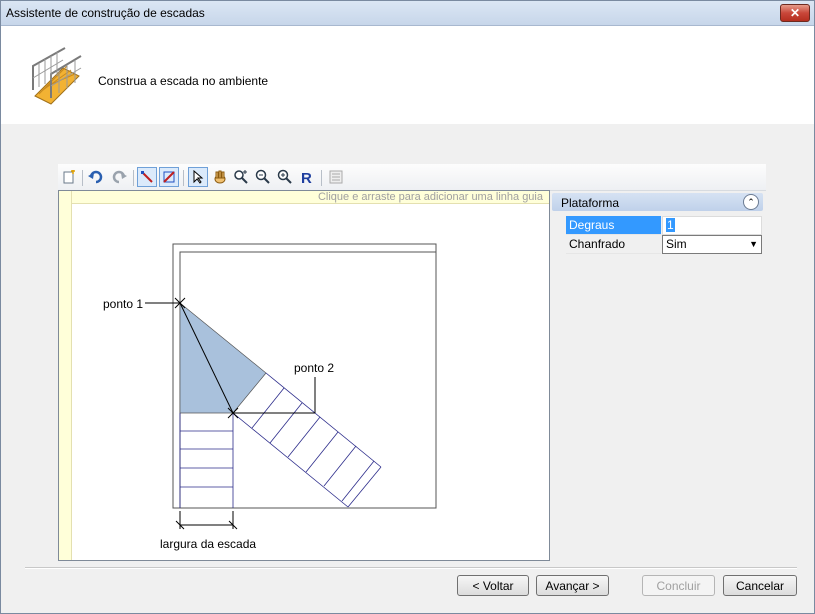 Image resolution: width=815 pixels, height=614 pixels. I want to click on redo-icon, so click(119, 177).